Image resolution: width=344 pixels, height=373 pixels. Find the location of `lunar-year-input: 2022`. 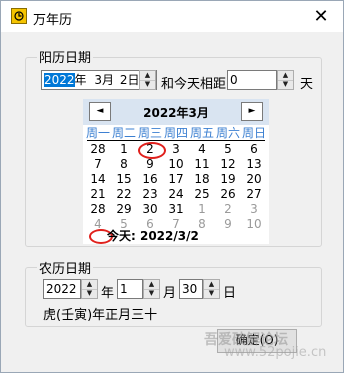

lunar-year-input: 2022 is located at coordinates (62, 289).